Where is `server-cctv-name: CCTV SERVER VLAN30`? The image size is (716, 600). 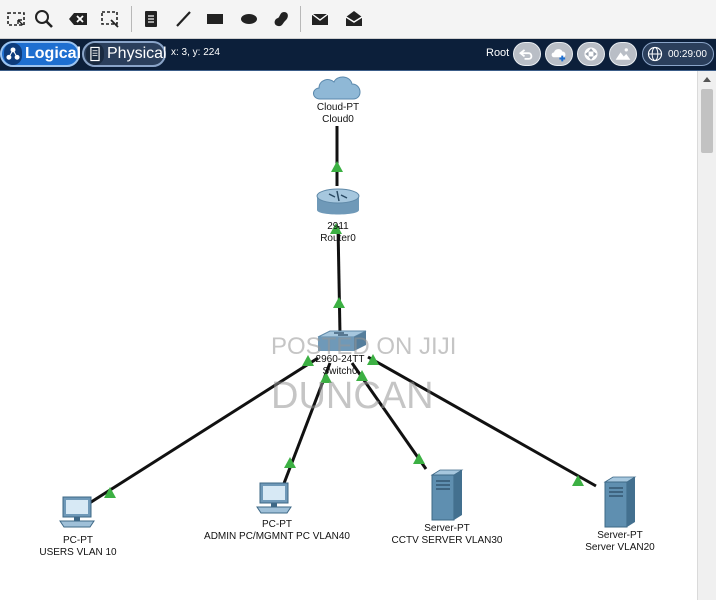
server-cctv-name: CCTV SERVER VLAN30 is located at coordinates (447, 540).